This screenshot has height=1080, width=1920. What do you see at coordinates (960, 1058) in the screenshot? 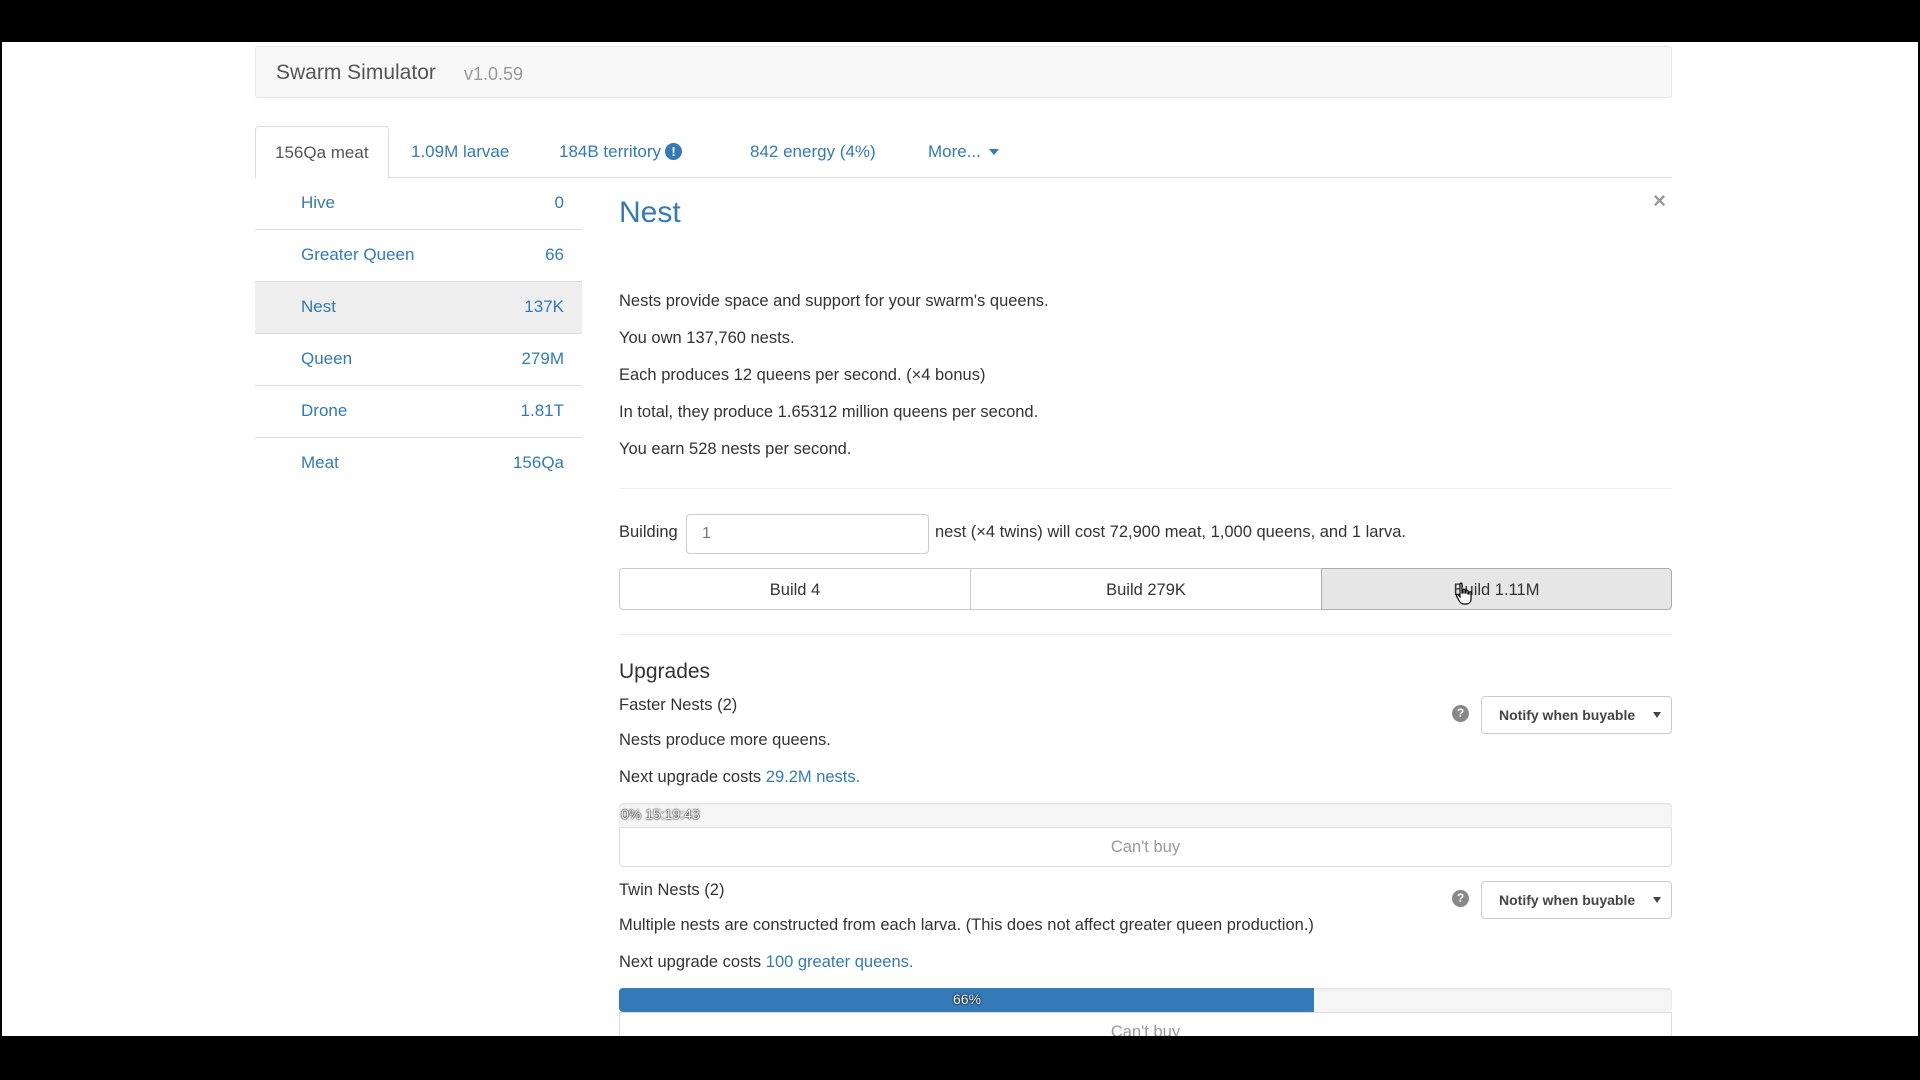
I see `video-letterbox-bottom` at bounding box center [960, 1058].